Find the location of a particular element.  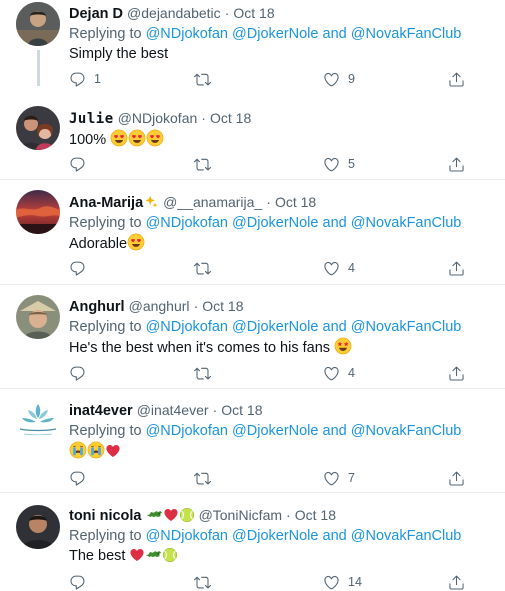

author-name: Ana-Marija is located at coordinates (106, 203).